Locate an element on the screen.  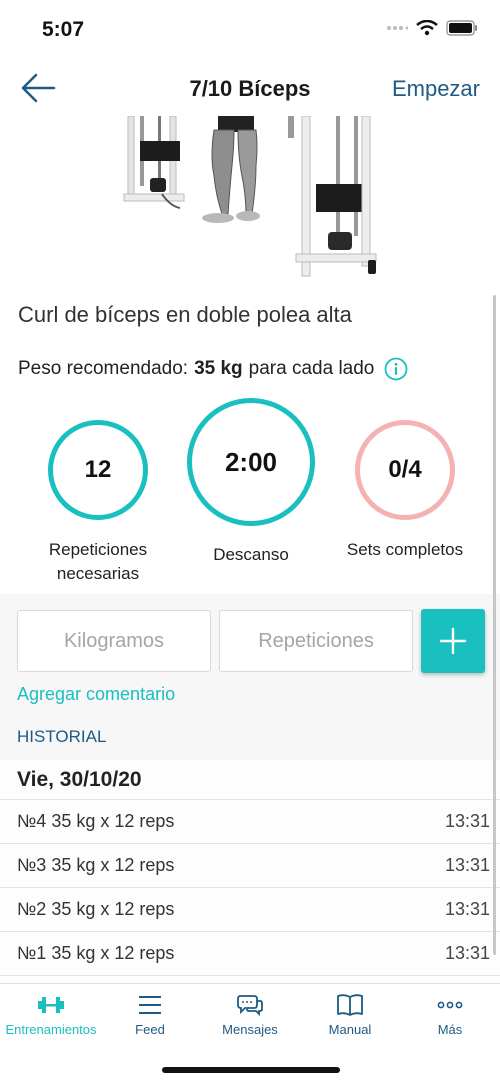
reps-value: 12 is located at coordinates (98, 469).